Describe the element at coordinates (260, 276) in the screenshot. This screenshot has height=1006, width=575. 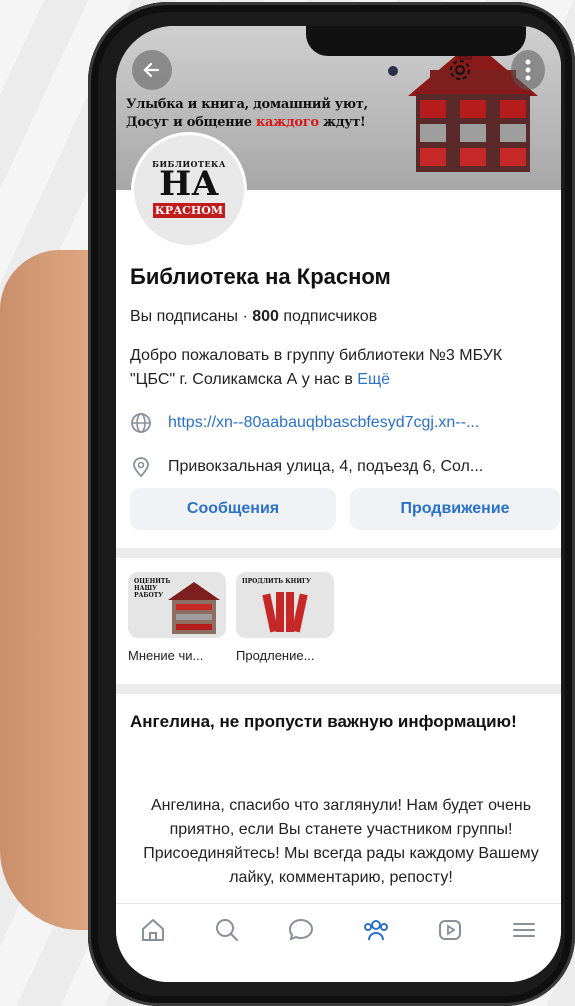
I see `group-title: Библиотека на Красном` at that location.